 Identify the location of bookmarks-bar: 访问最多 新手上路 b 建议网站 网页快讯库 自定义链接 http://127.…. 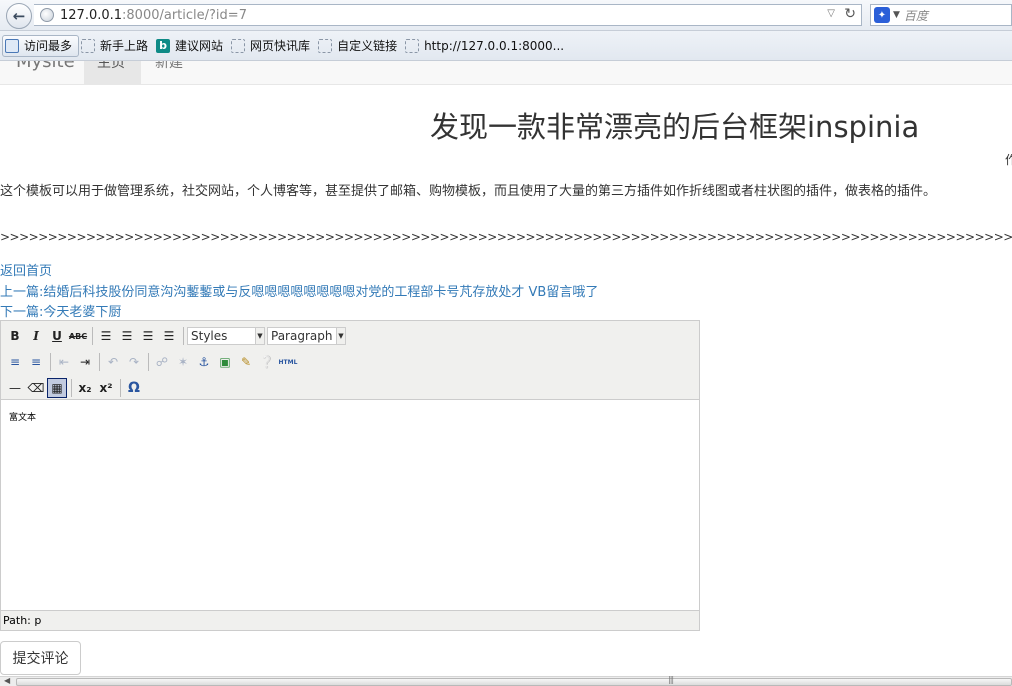
(506, 46).